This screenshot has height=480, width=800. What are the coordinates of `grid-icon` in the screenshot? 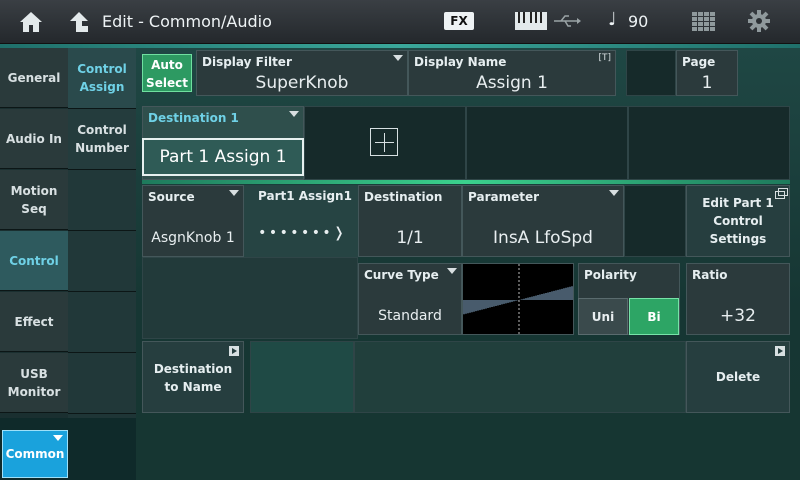 It's located at (704, 22).